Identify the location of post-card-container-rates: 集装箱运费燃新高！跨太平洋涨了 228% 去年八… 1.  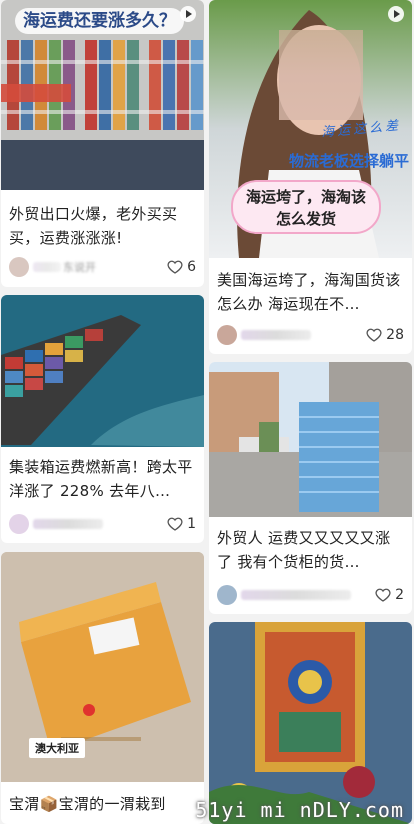
(102, 419).